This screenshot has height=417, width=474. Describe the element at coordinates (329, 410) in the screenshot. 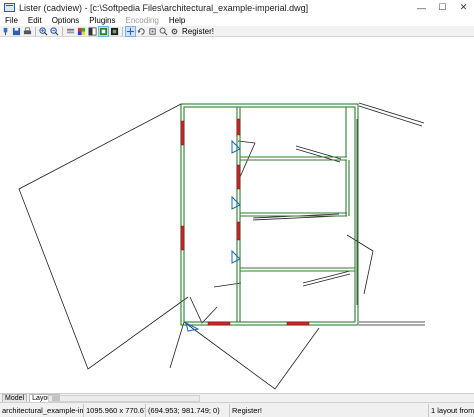

I see `status-register: Register!` at that location.